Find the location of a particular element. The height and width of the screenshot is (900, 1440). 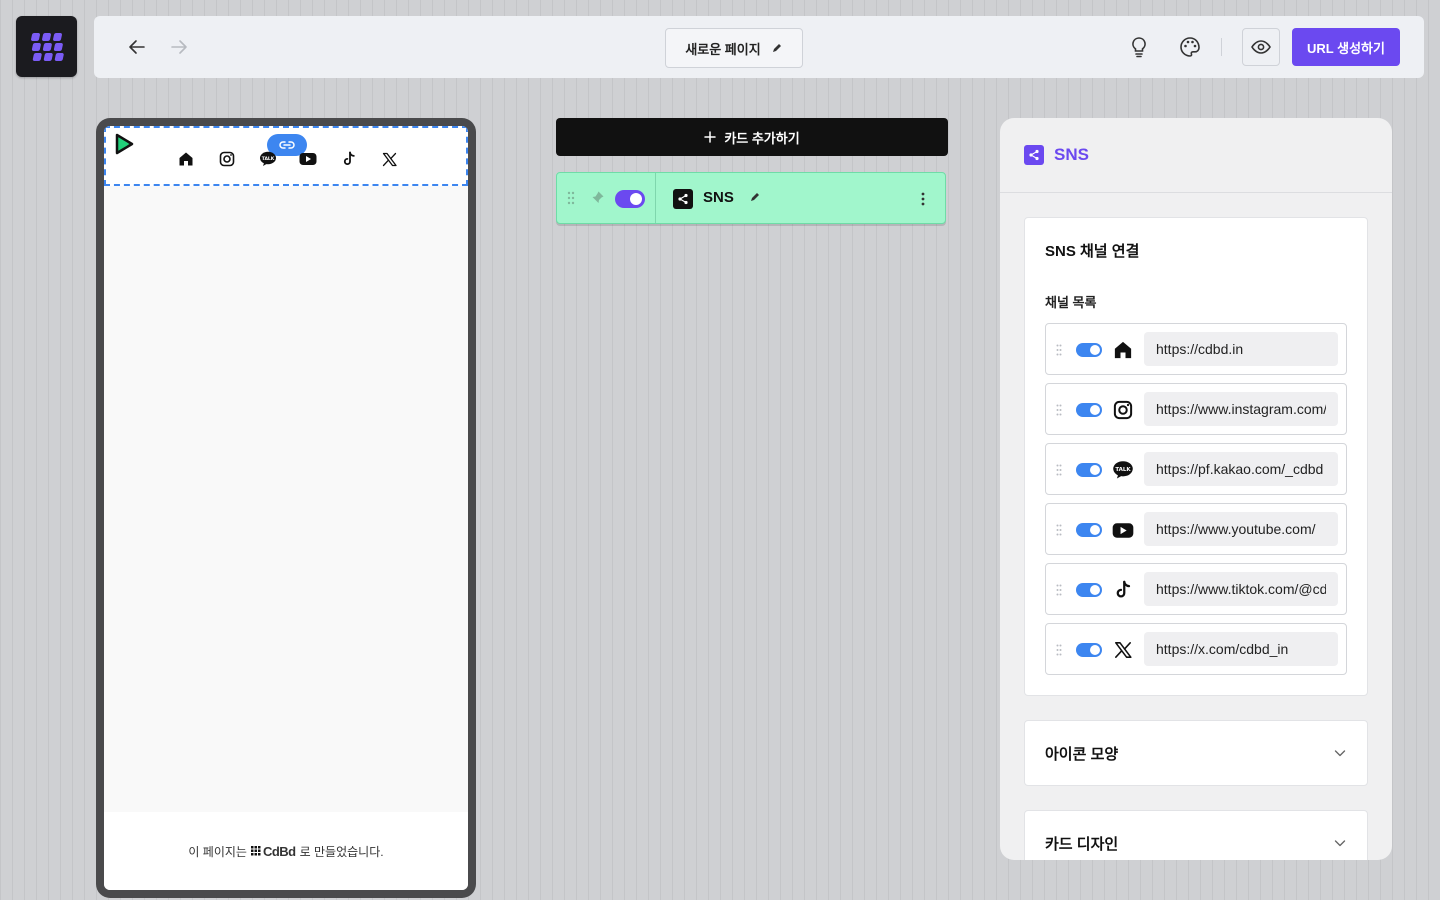

tips-button is located at coordinates (1139, 47).